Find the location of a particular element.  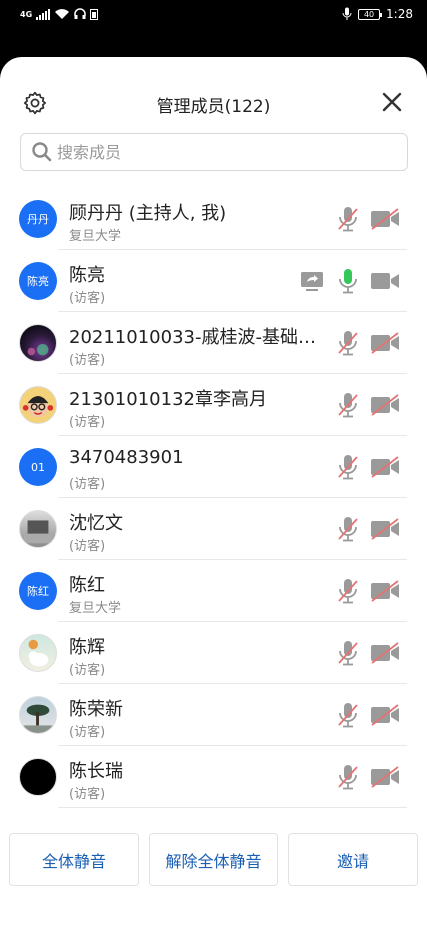

member-row: 陈辉 (访客) is located at coordinates (213, 653).